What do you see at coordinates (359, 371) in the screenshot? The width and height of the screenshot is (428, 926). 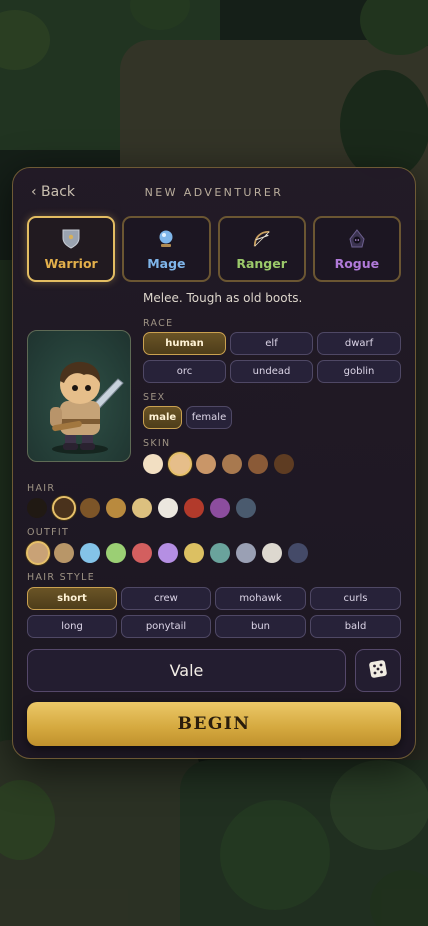 I see `race-option-goblin: goblin` at bounding box center [359, 371].